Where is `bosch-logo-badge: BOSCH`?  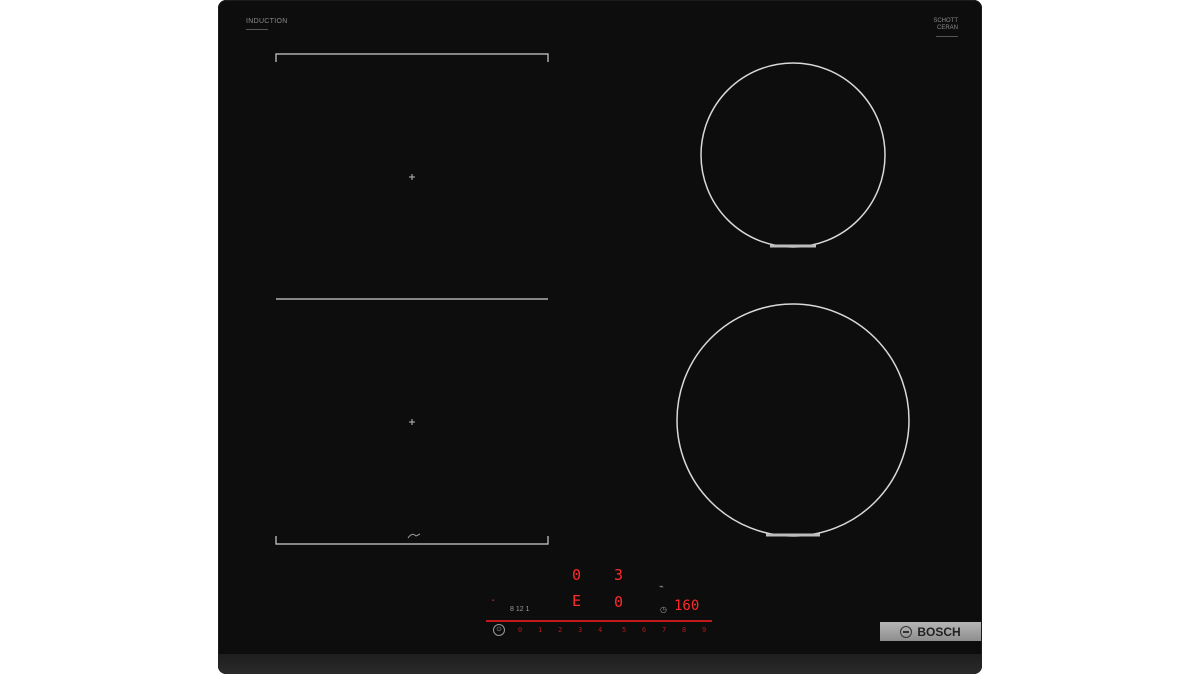 bosch-logo-badge: BOSCH is located at coordinates (930, 631).